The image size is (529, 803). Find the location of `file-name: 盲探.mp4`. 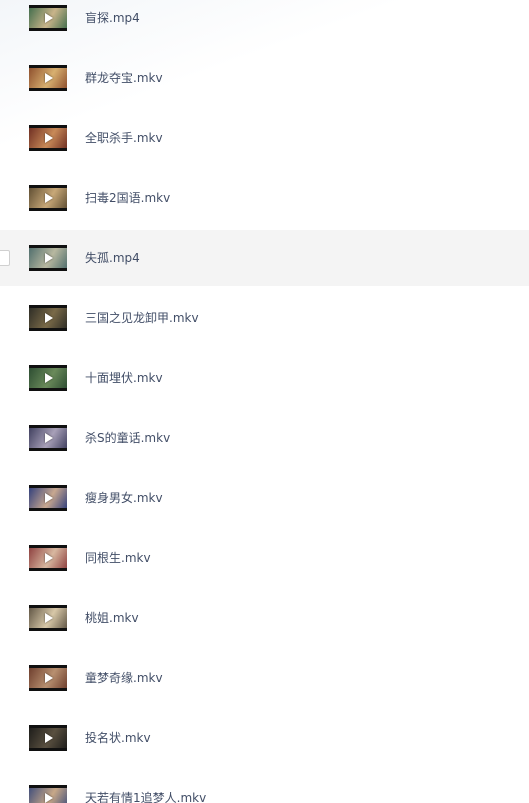

file-name: 盲探.mp4 is located at coordinates (112, 18).